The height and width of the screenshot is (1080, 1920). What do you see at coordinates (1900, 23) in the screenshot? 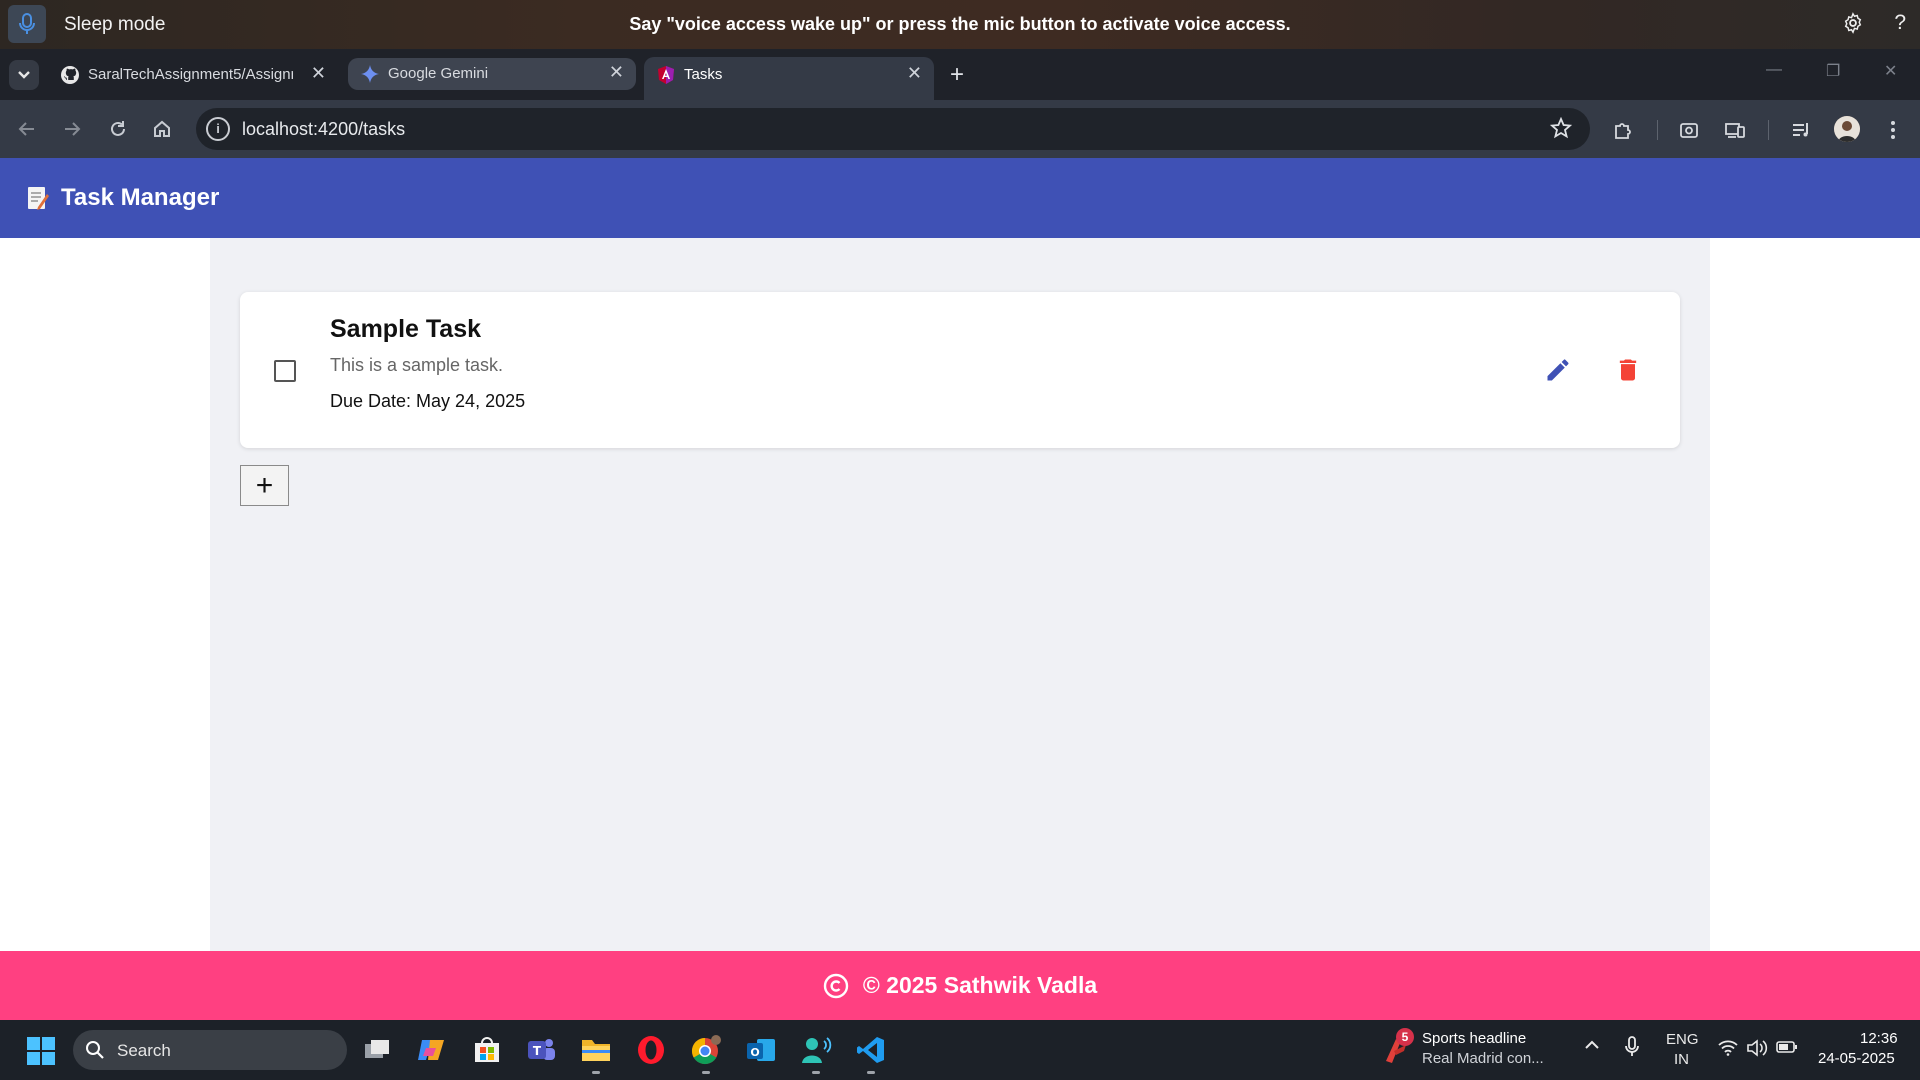
I see `voice-help-button: ?` at bounding box center [1900, 23].